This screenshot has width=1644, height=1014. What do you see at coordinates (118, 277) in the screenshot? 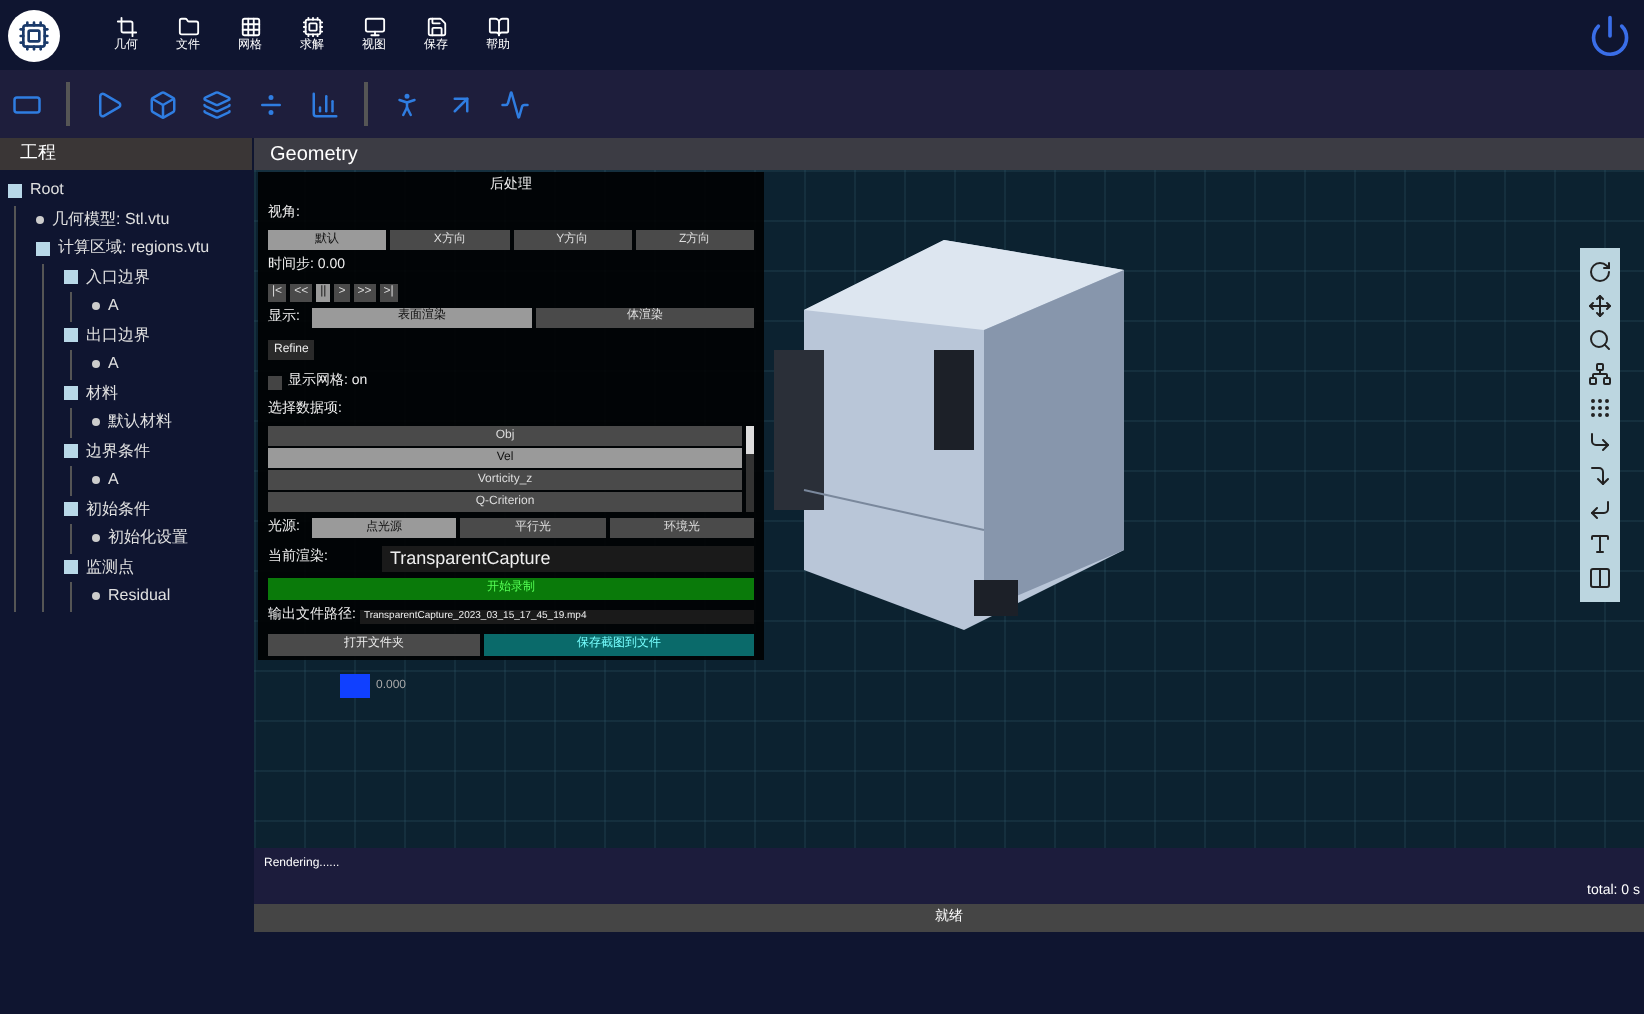
I see `tree-item: 入口边界` at bounding box center [118, 277].